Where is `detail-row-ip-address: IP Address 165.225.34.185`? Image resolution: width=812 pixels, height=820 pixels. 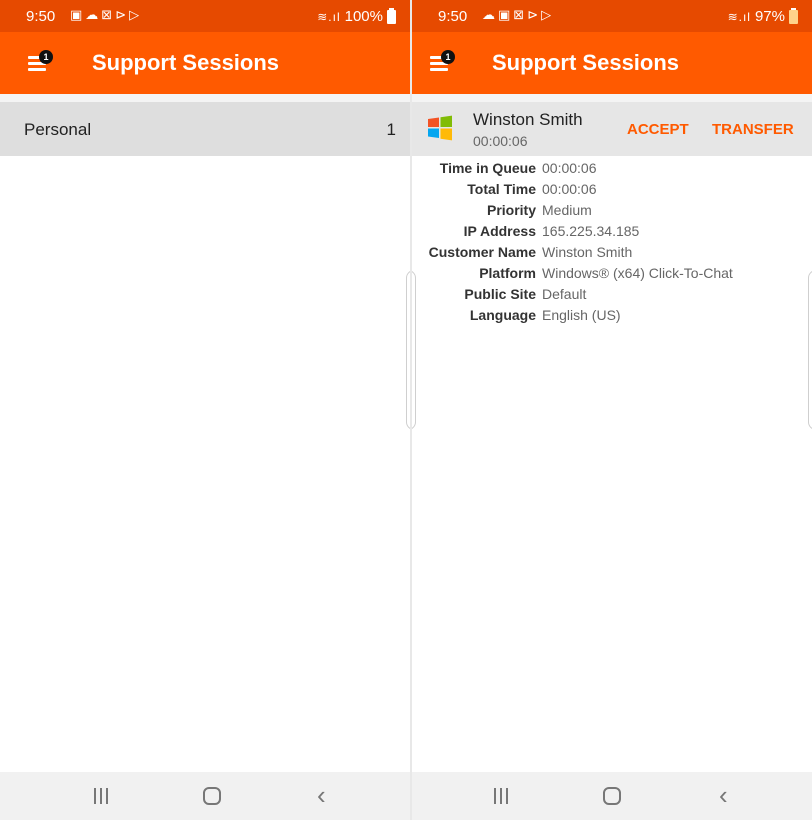
detail-row-ip-address: IP Address 165.225.34.185 is located at coordinates (612, 233).